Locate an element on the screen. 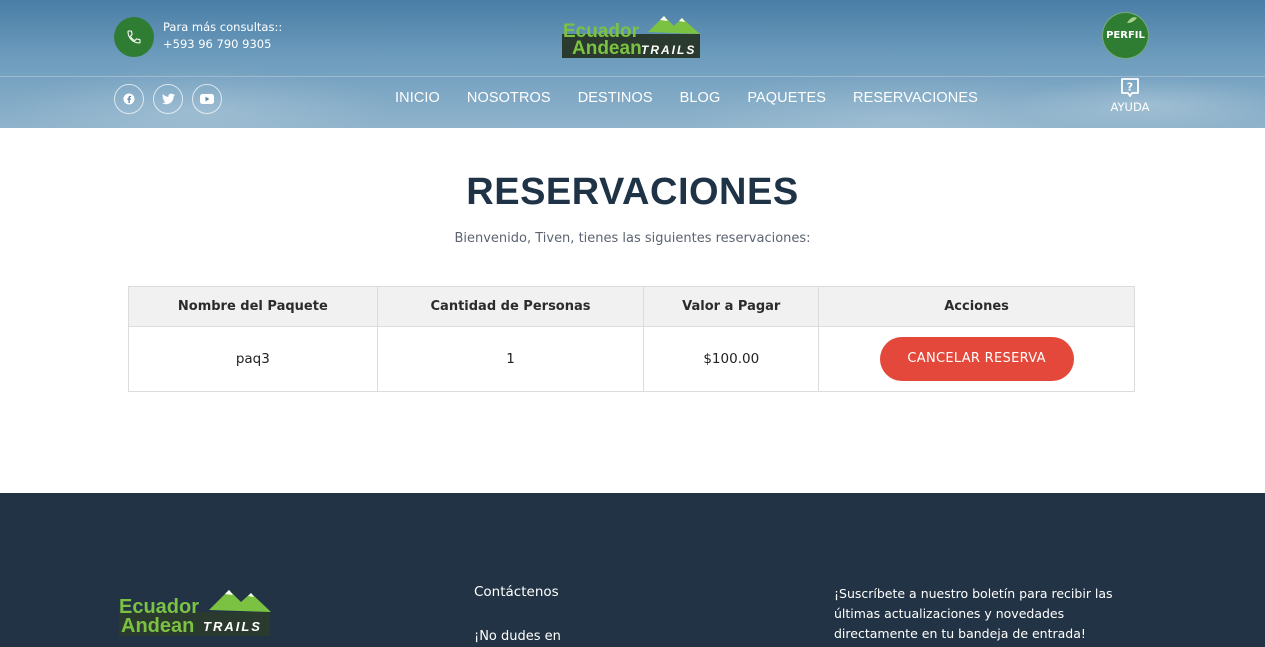 This screenshot has height=647, width=1265. table-row: paq3 1 $100.00 CANCELAR RESERVA is located at coordinates (631, 359).